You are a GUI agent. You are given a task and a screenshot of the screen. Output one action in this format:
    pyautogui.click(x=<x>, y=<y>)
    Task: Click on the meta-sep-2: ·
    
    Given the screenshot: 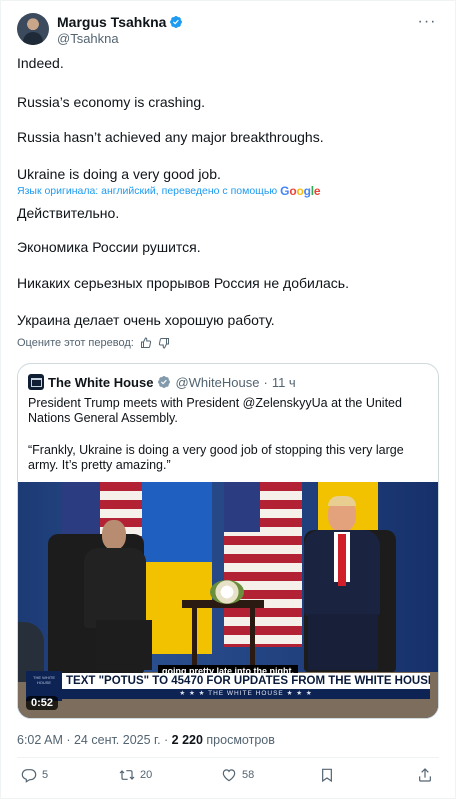 What is the action you would take?
    pyautogui.click(x=166, y=740)
    